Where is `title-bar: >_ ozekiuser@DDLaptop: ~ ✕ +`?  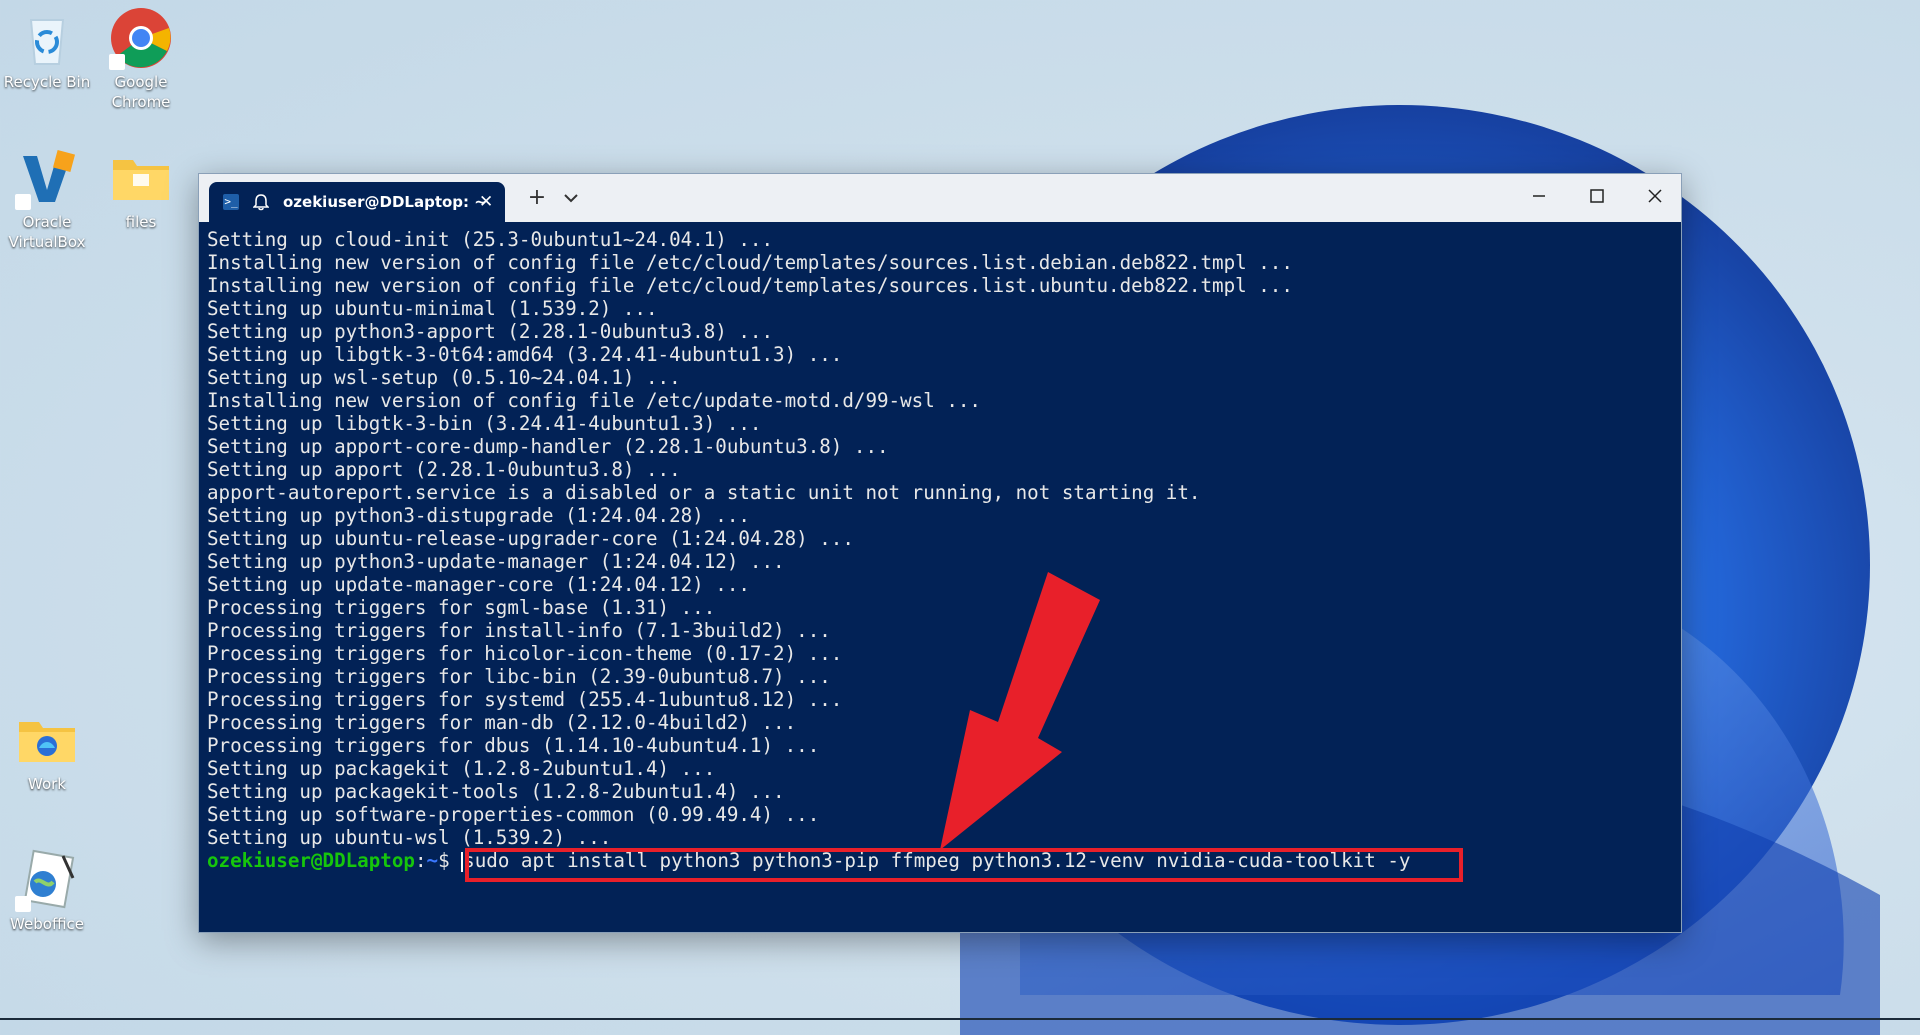 title-bar: >_ ozekiuser@DDLaptop: ~ ✕ + is located at coordinates (940, 198).